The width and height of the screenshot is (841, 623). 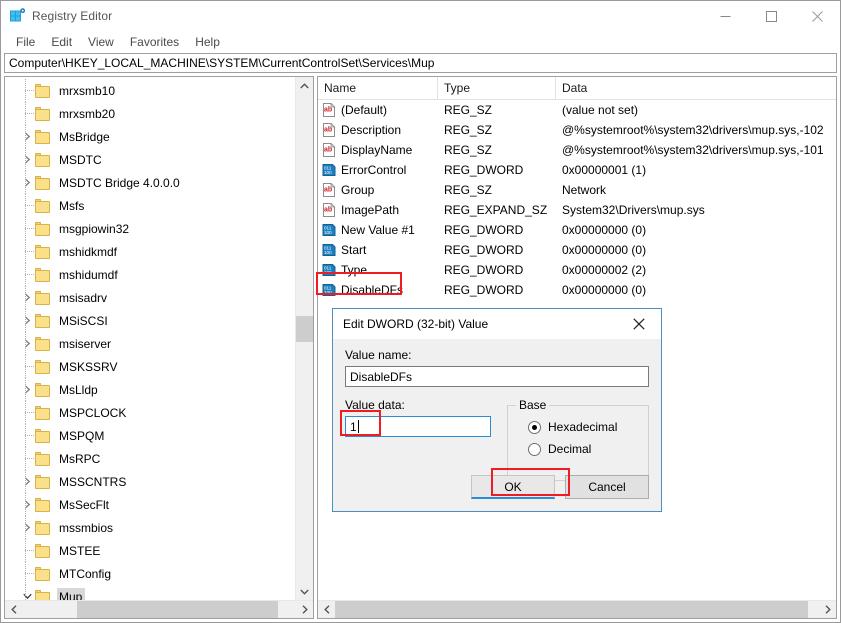 I want to click on table-row: 011 100 DisableDFs REG_DWORD 0x00000000 (0), so click(x=577, y=290).